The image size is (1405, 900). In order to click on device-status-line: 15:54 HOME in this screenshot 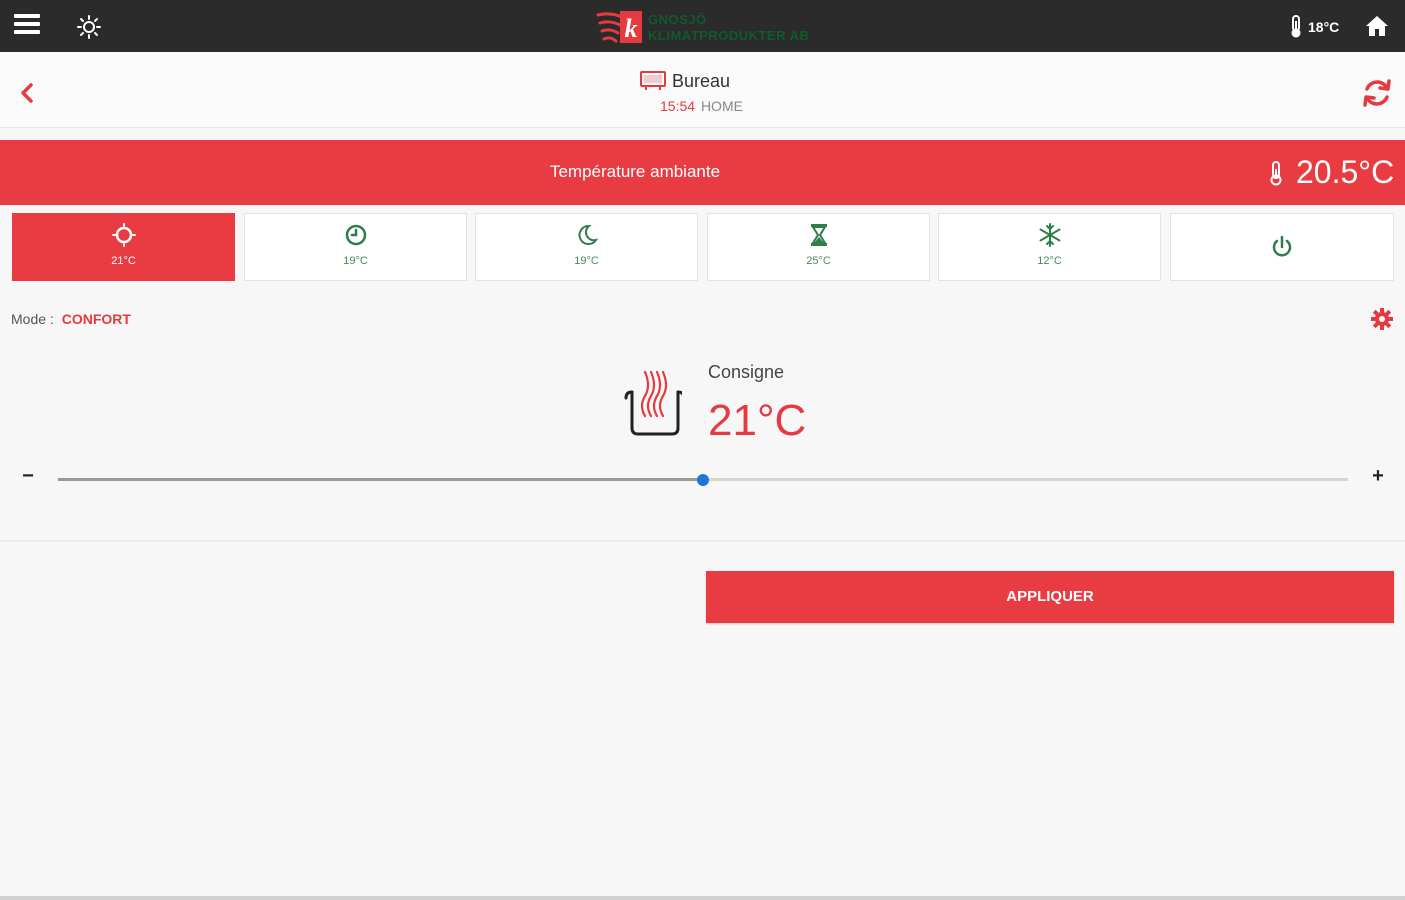, I will do `click(701, 106)`.